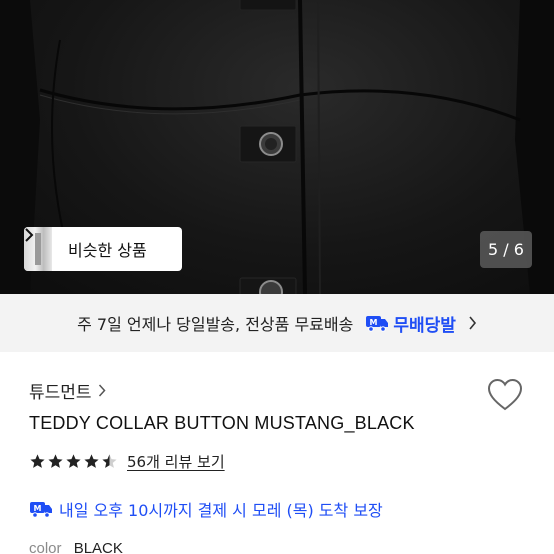  What do you see at coordinates (506, 249) in the screenshot?
I see `image-page-counter: 5 / 6` at bounding box center [506, 249].